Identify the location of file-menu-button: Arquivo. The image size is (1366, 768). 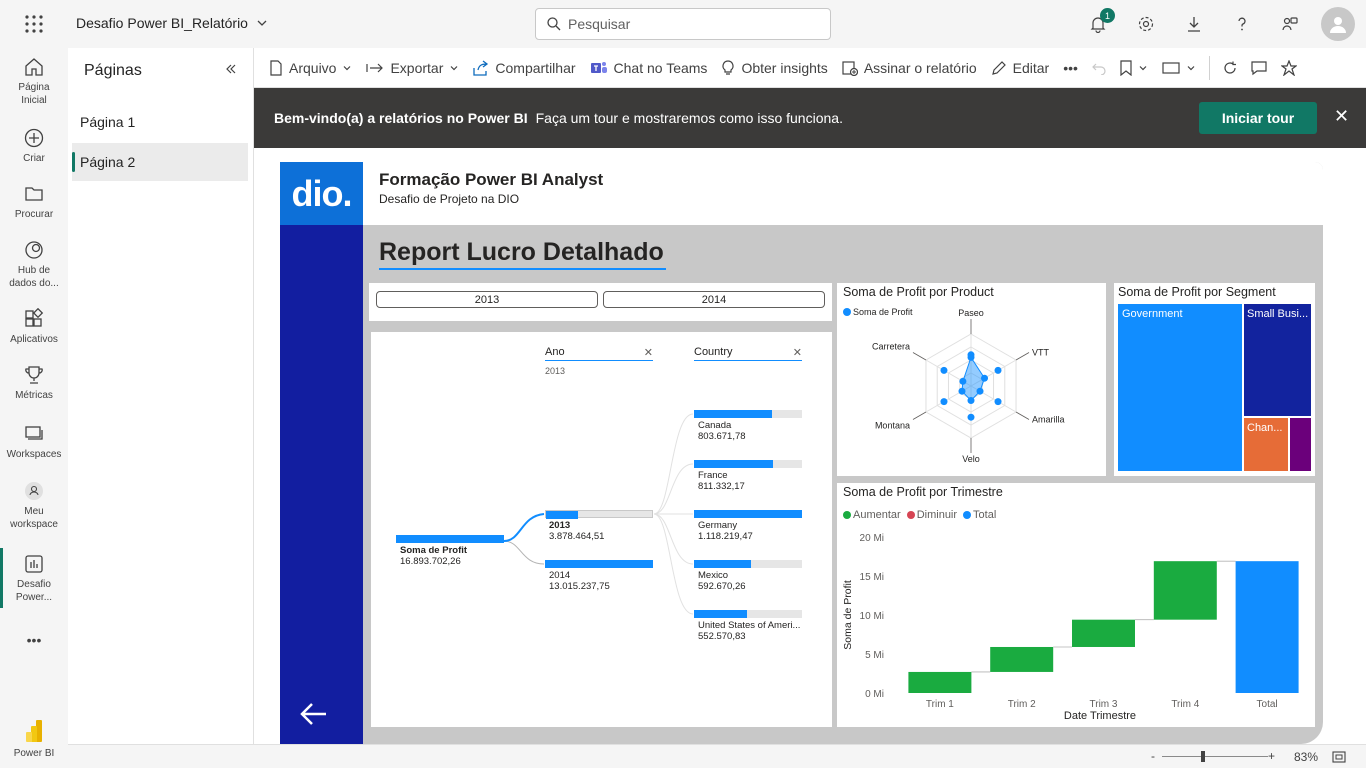
(310, 67).